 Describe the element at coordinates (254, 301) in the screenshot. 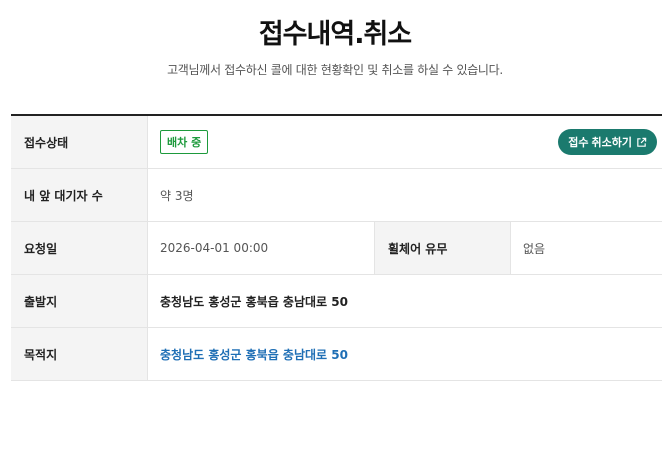

I see `departure-address: 충청남도 홍성군 홍북읍 충남대로 50` at that location.